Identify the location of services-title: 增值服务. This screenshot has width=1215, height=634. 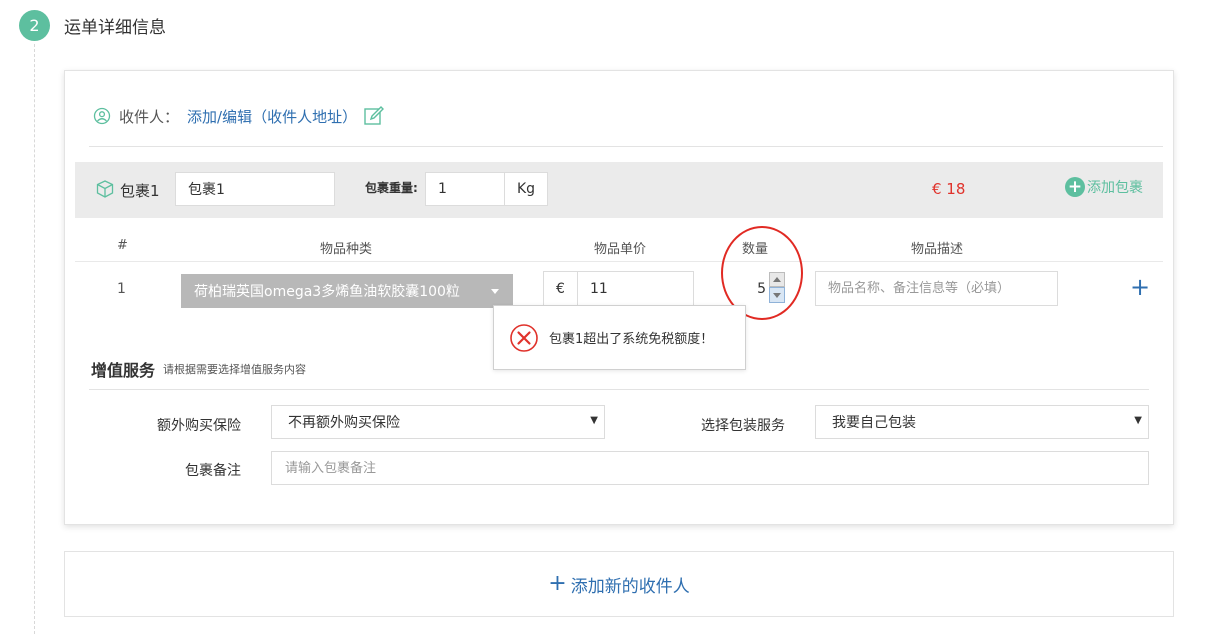
(123, 370).